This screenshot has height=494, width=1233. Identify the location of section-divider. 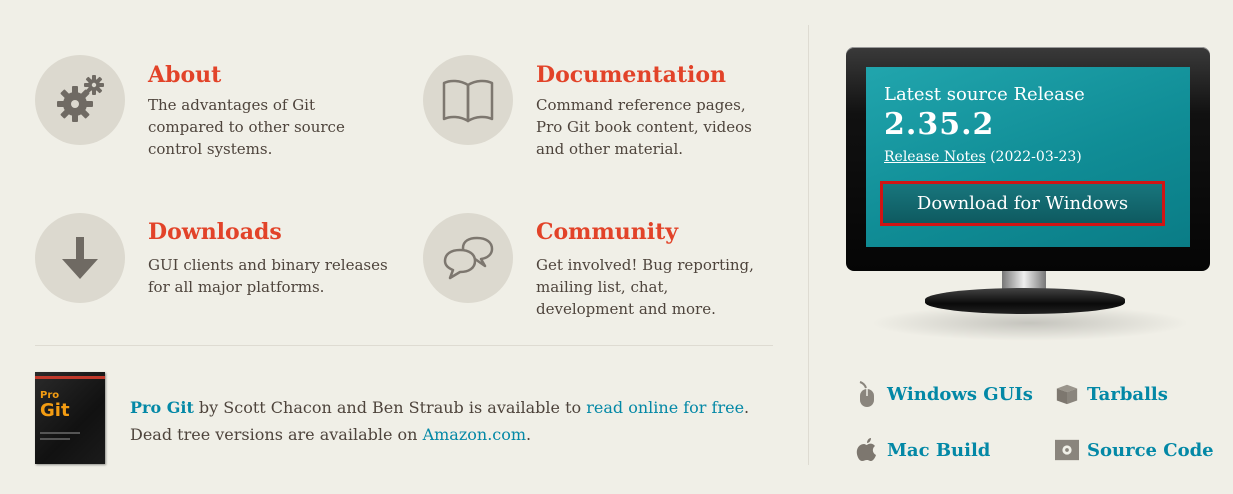
(404, 345).